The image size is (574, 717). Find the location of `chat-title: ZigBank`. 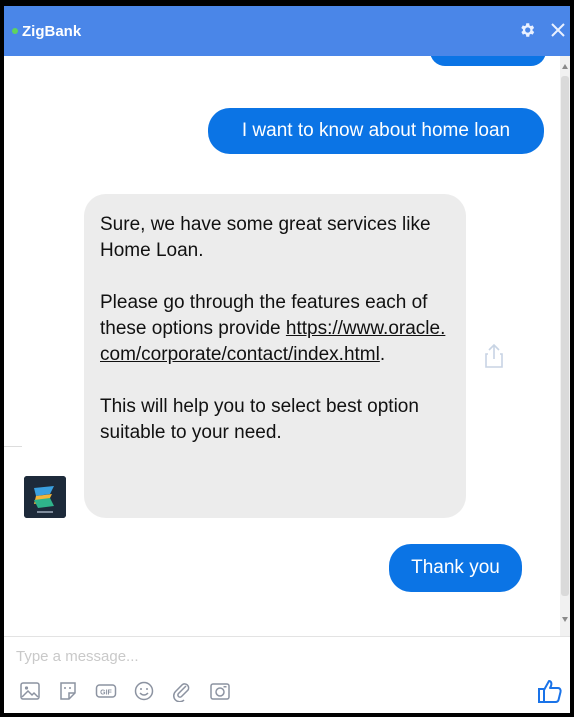

chat-title: ZigBank is located at coordinates (52, 31).